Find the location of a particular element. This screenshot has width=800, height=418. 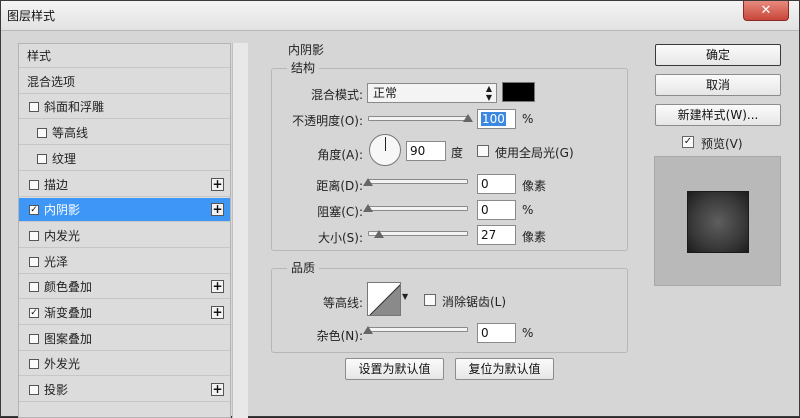

style-item: 光泽 is located at coordinates (124, 262).